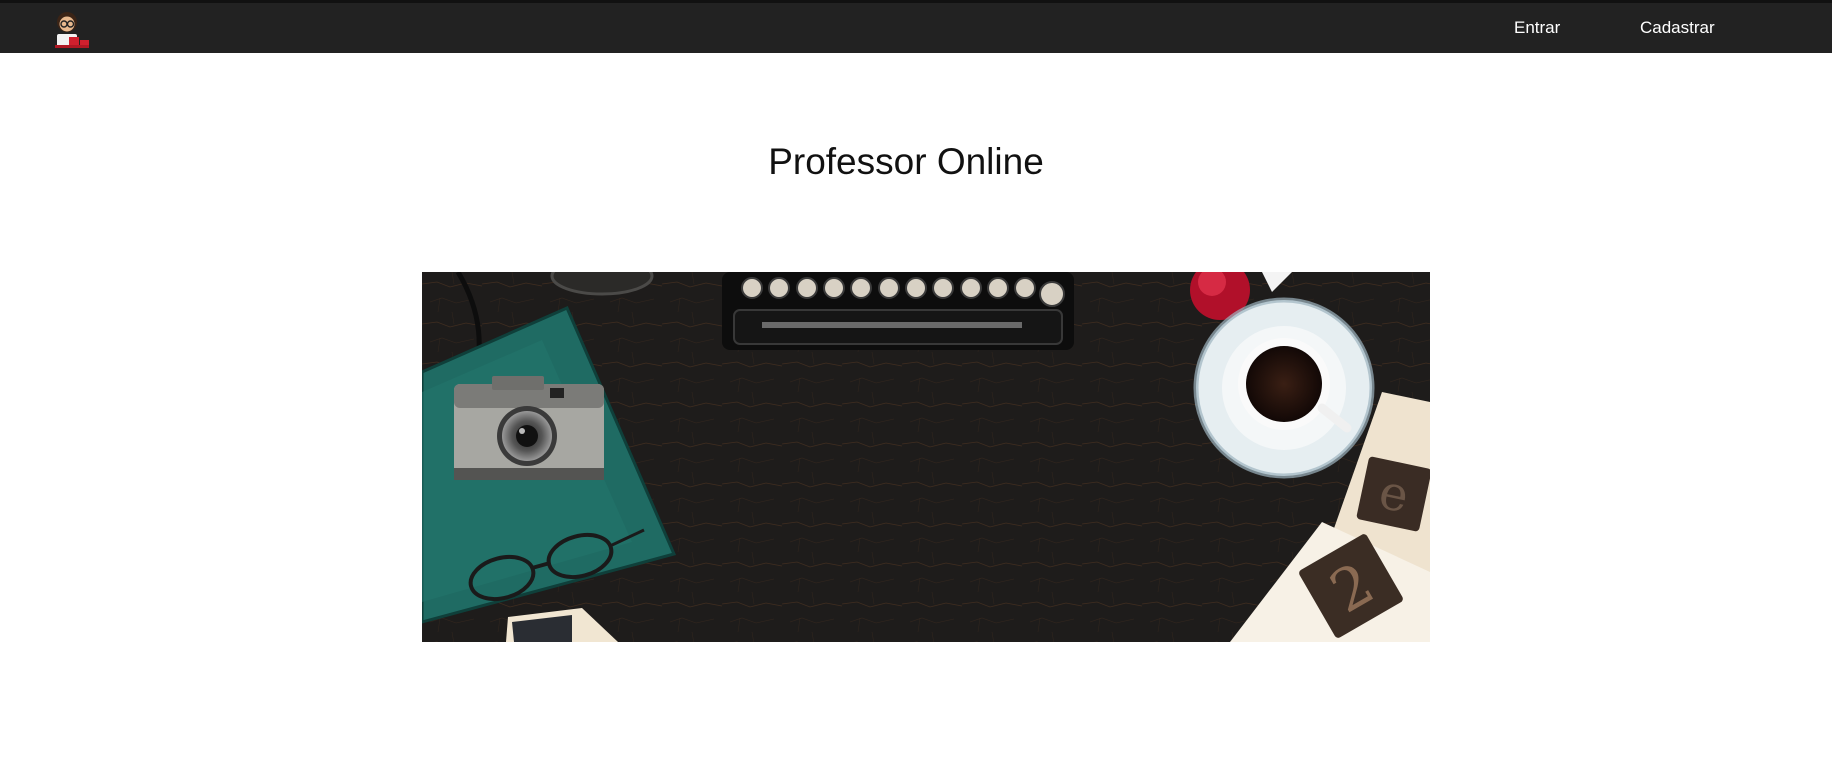  I want to click on nav-login-link: Entrar, so click(1537, 28).